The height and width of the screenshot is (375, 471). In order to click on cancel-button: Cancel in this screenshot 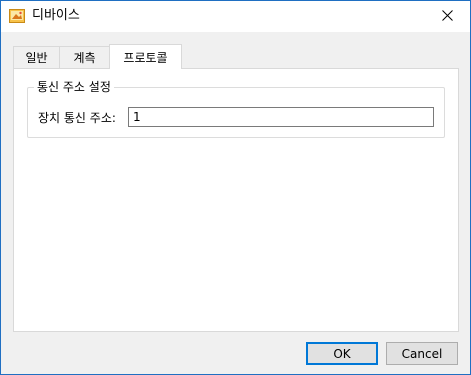, I will do `click(422, 353)`.